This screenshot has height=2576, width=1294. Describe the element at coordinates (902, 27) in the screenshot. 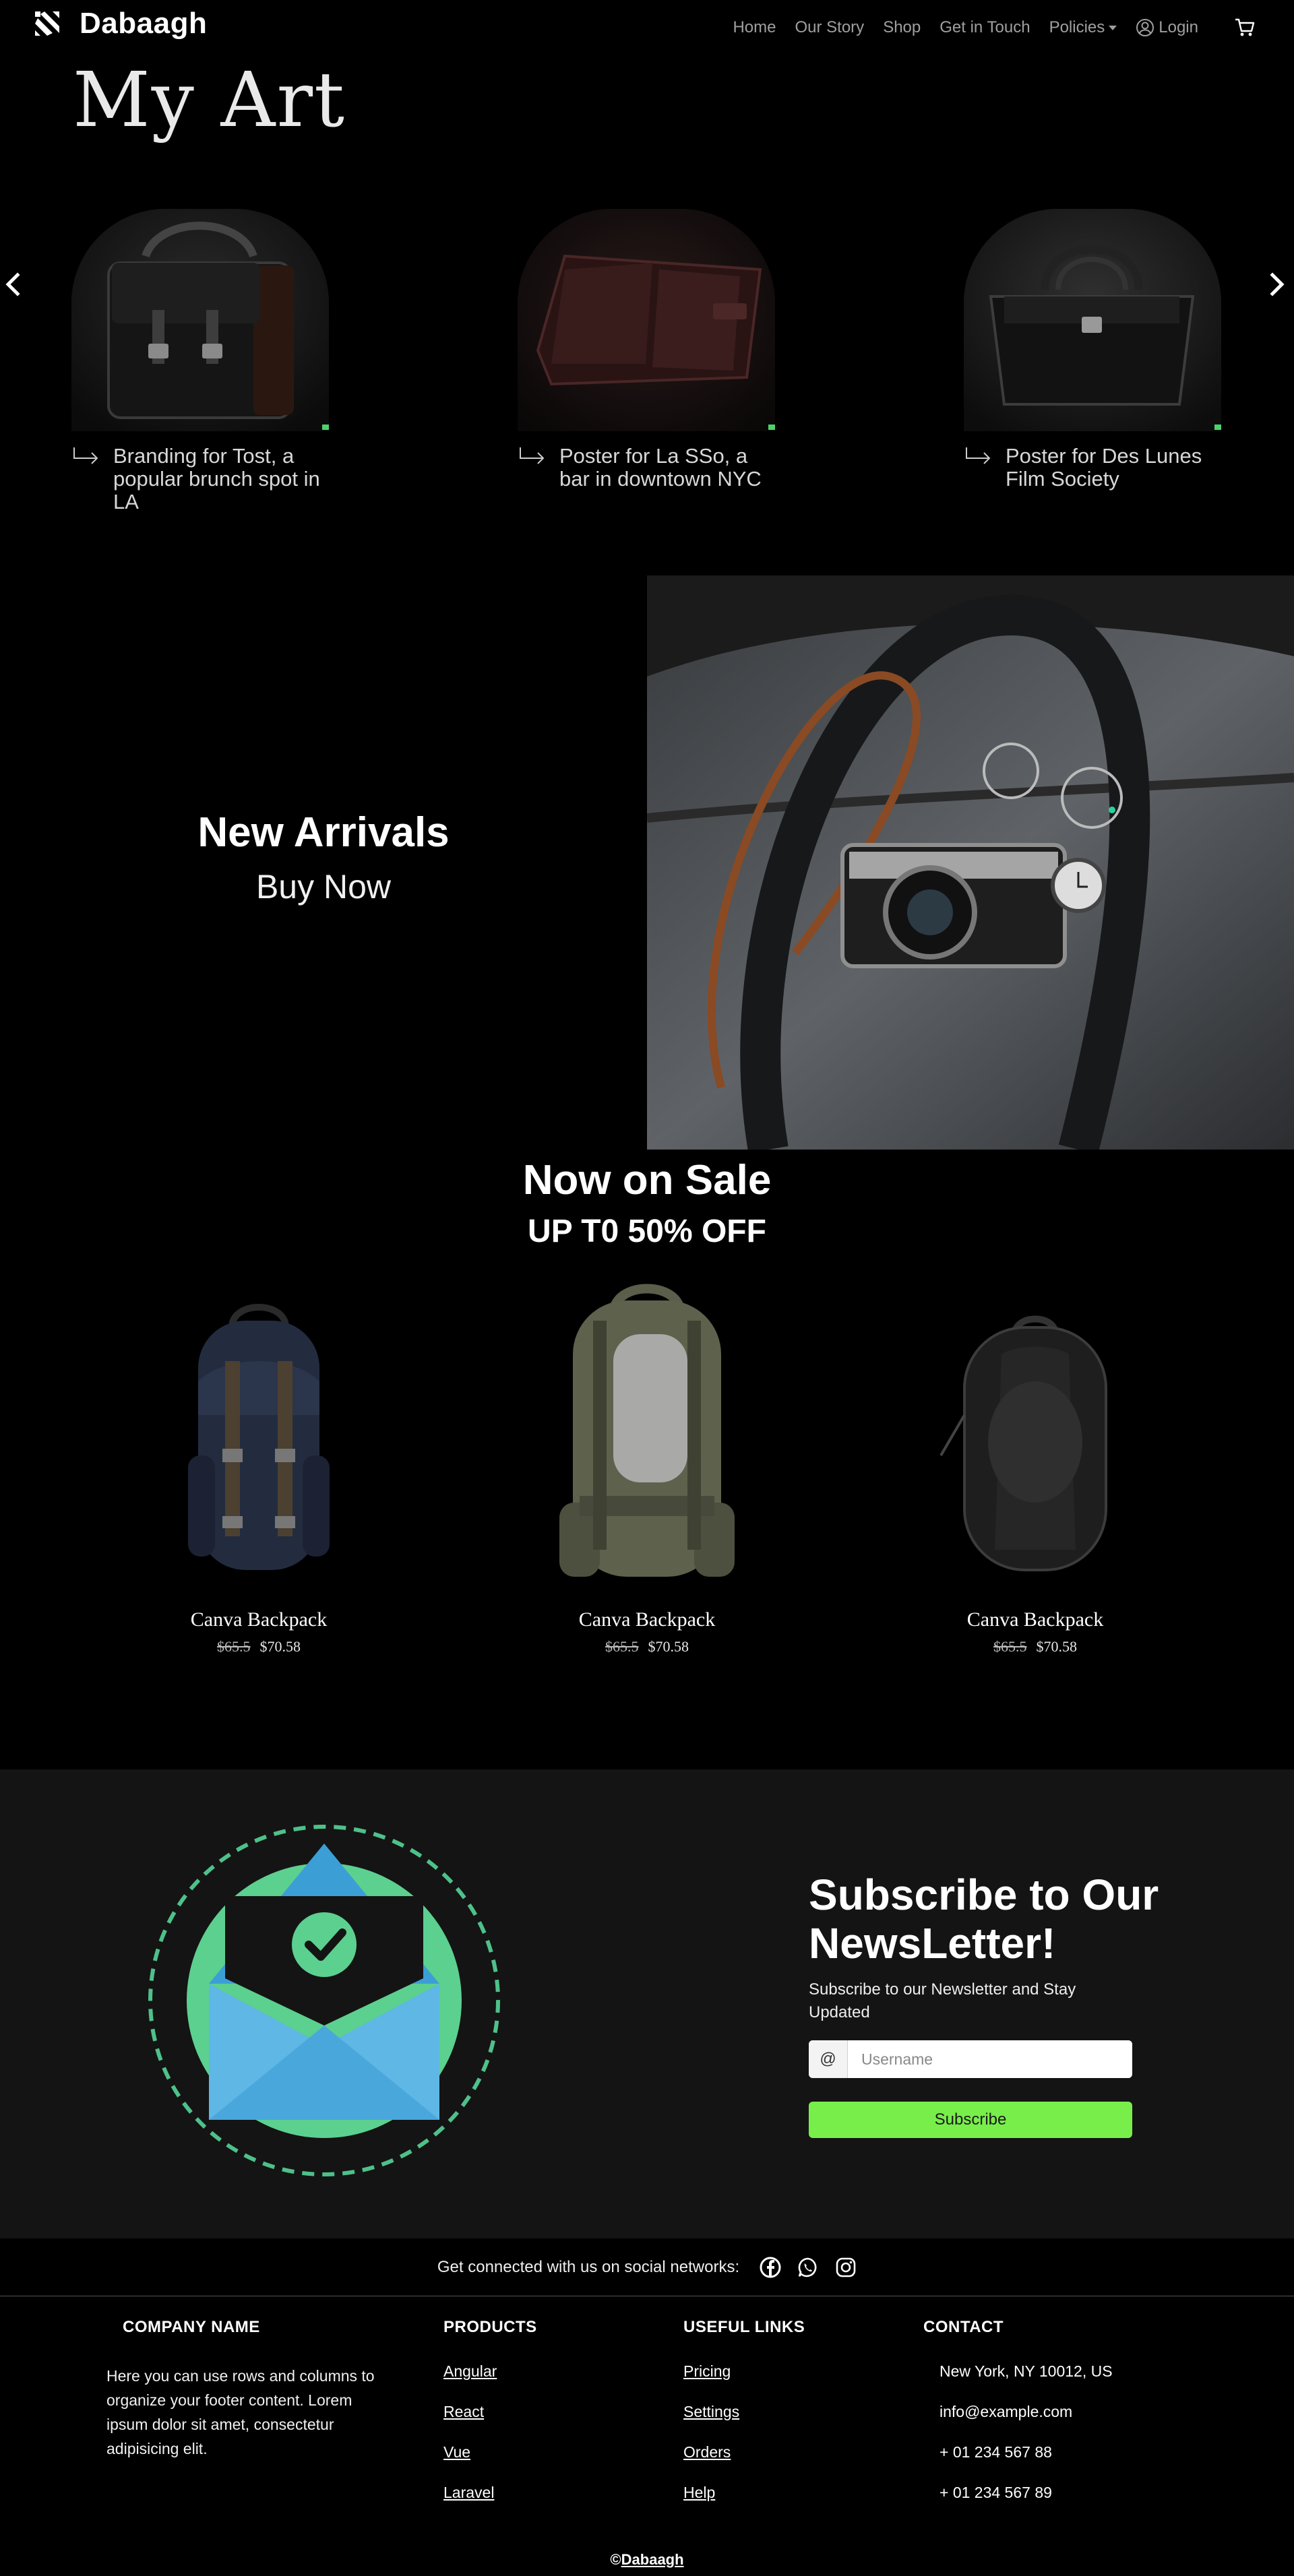

I see `nav-shop-link: Shop` at that location.